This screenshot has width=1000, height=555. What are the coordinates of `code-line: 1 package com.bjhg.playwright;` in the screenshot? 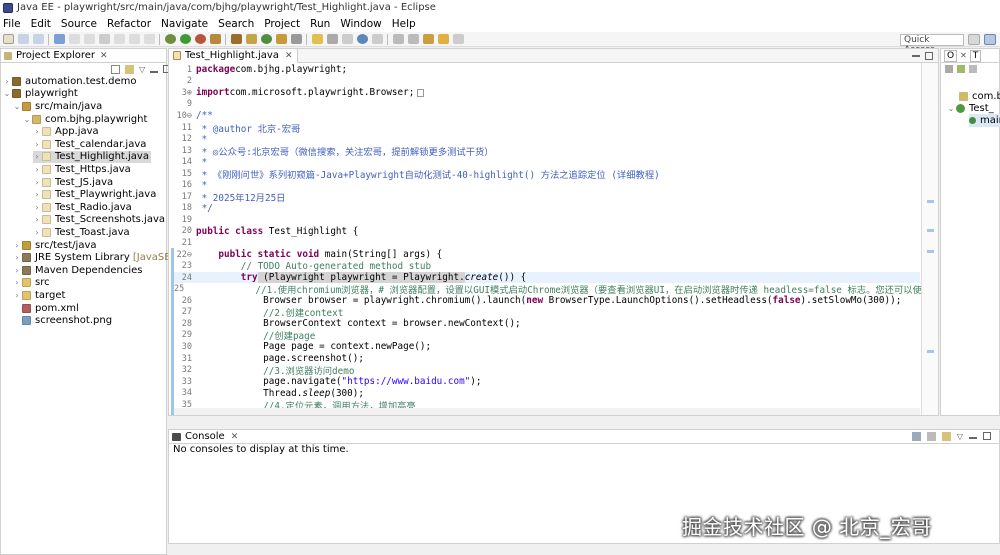 It's located at (547, 70).